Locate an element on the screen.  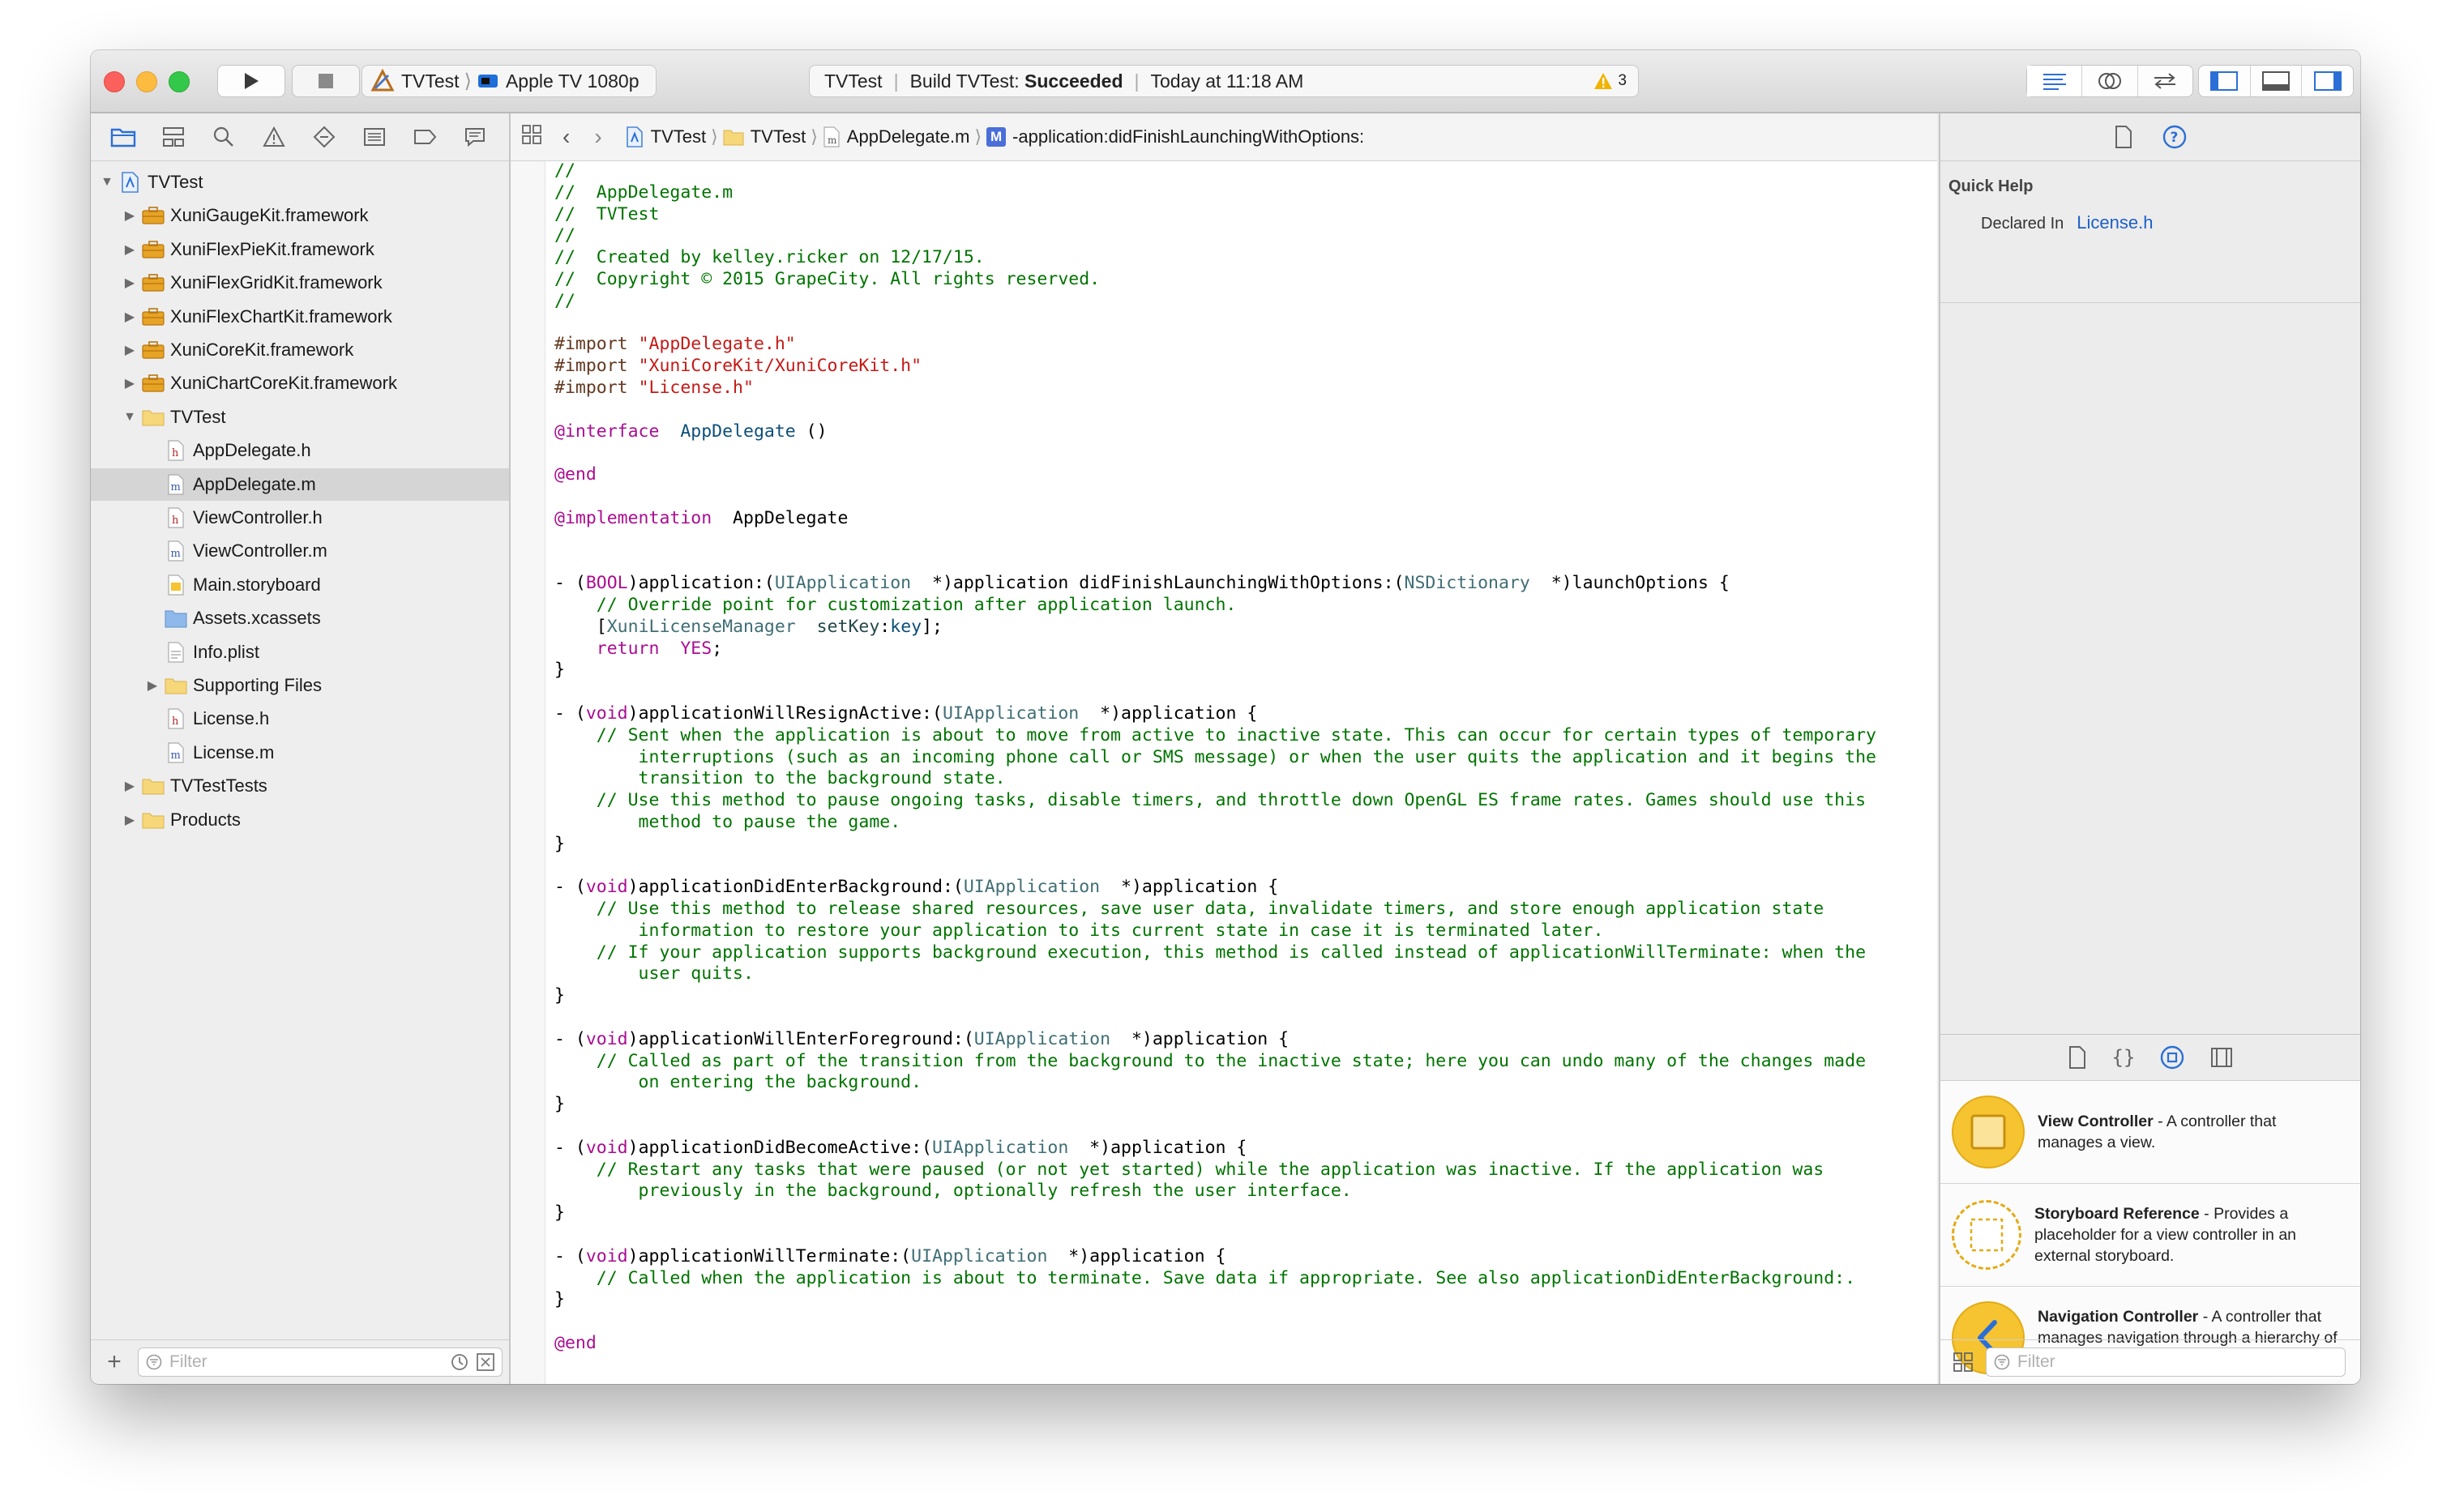
navigator-item: ▶ XuniFlexGridKit.framework is located at coordinates (300, 283).